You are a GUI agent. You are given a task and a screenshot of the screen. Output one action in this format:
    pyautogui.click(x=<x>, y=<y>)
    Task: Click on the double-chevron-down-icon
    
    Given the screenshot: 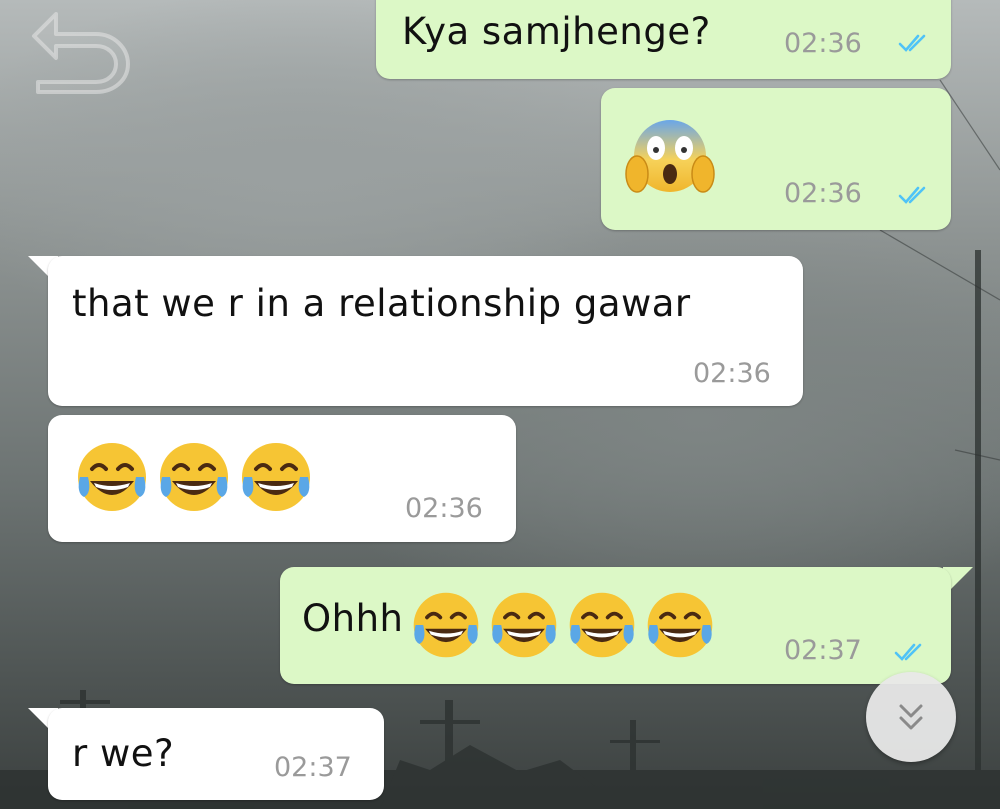 What is the action you would take?
    pyautogui.click(x=911, y=717)
    